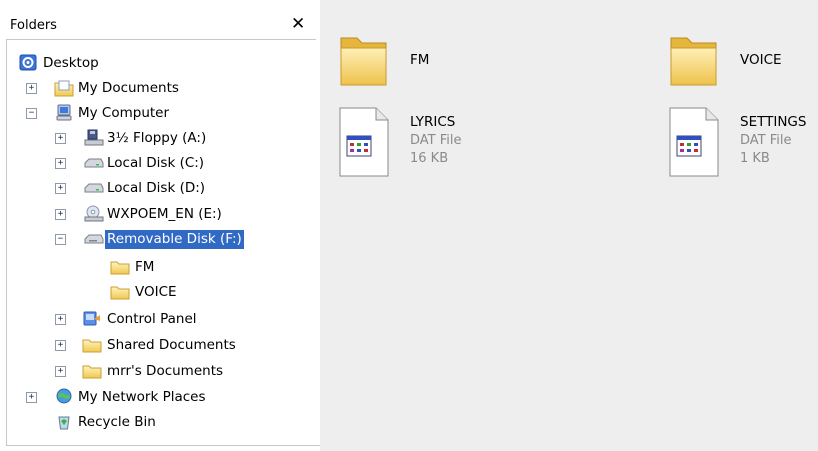 The height and width of the screenshot is (451, 818). What do you see at coordinates (174, 239) in the screenshot?
I see `tree-label-removable-disk-f: Removable Disk (F:)` at bounding box center [174, 239].